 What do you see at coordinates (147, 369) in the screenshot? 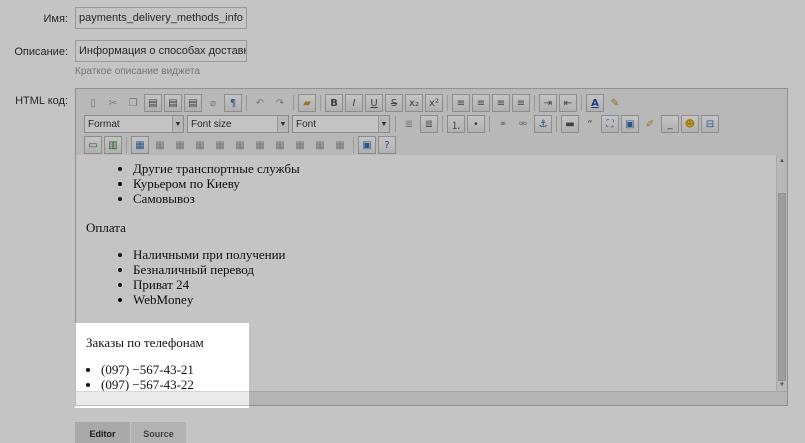
I see `list-item: (097) −567-43-21` at bounding box center [147, 369].